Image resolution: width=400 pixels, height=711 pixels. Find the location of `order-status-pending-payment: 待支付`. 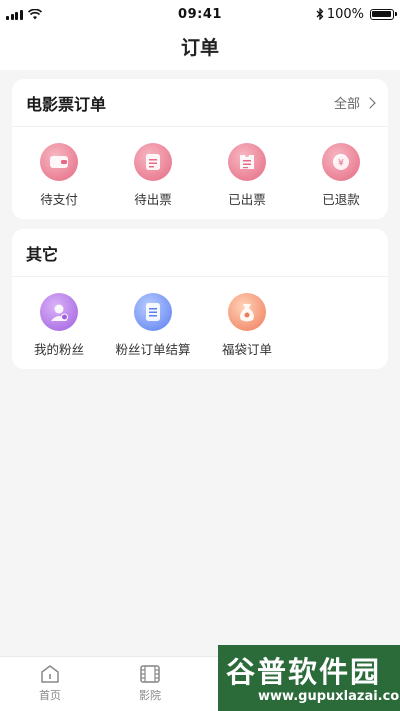

order-status-pending-payment: 待支付 is located at coordinates (59, 175).